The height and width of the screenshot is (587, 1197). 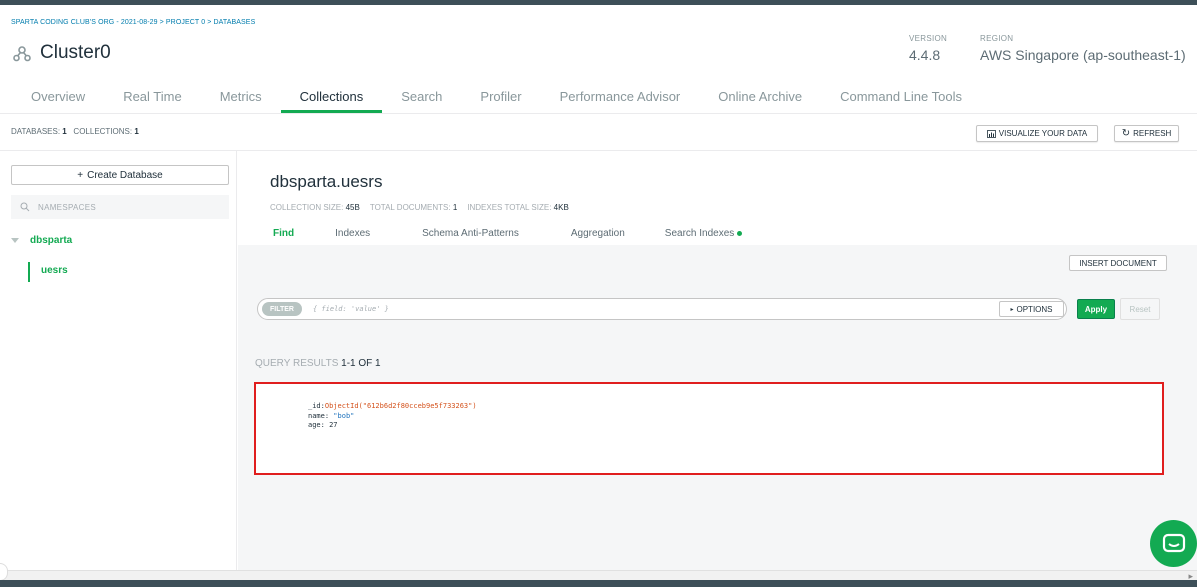 I want to click on chat-icon, so click(x=1173, y=542).